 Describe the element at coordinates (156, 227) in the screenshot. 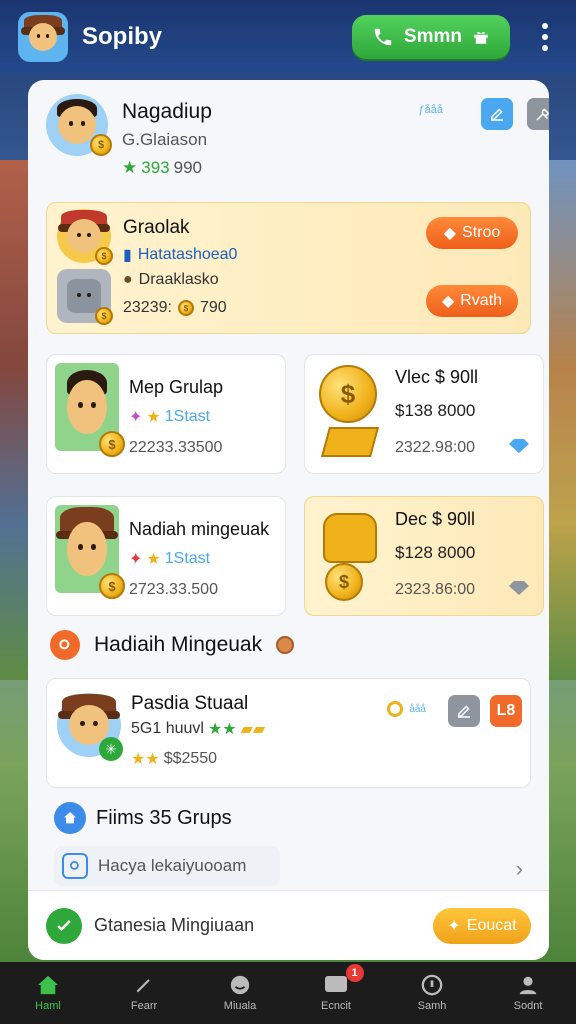

I see `friend-title: Graolak` at that location.